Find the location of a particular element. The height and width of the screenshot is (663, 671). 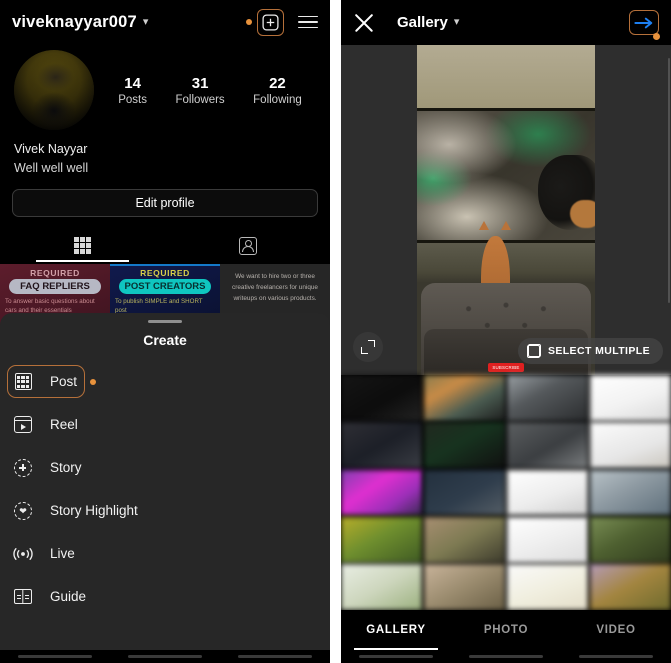

stat-posts: 14 Posts is located at coordinates (132, 90).